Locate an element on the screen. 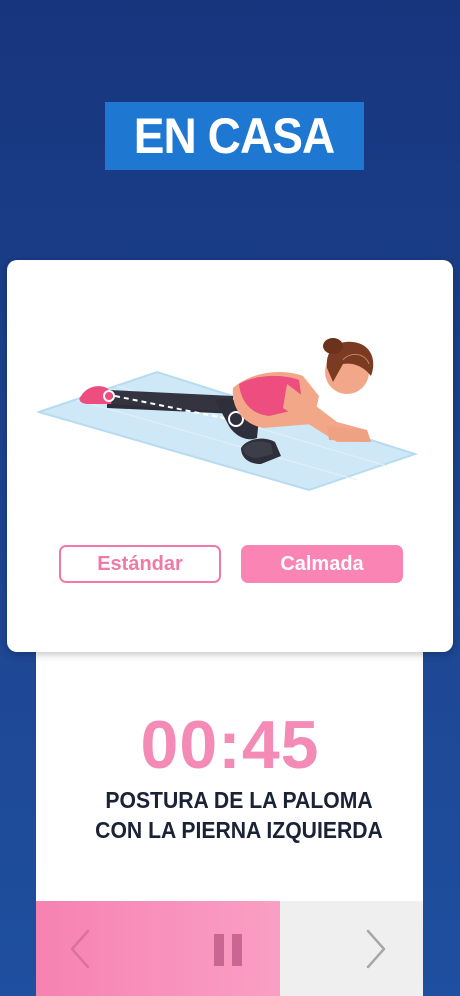  exercise-name-line1: POSTURA DE LA PALOMA is located at coordinates (239, 800).